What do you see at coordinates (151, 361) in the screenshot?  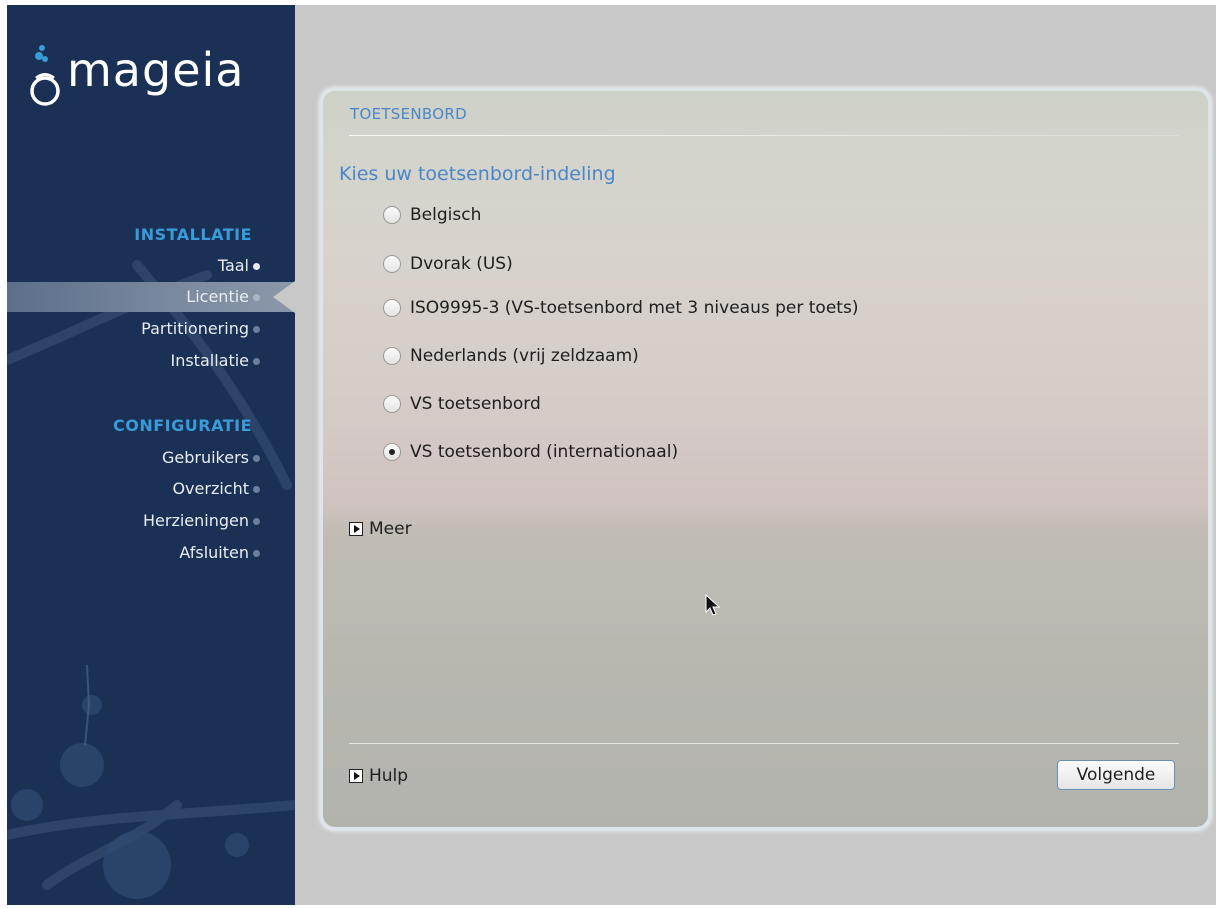 I see `sidebar-item-installatie: Installatie` at bounding box center [151, 361].